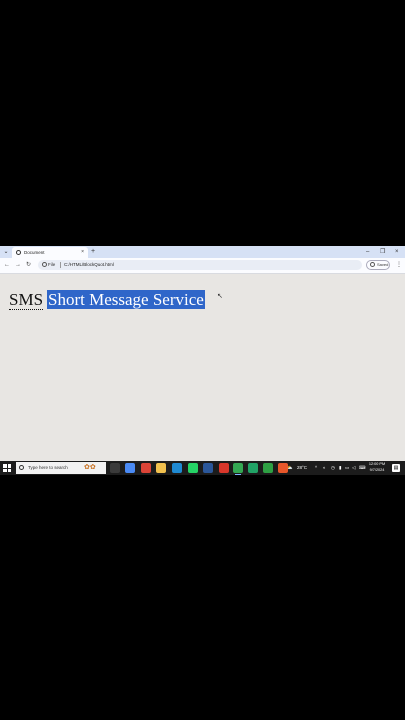 This screenshot has height=720, width=405. I want to click on task-view-icon, so click(115, 468).